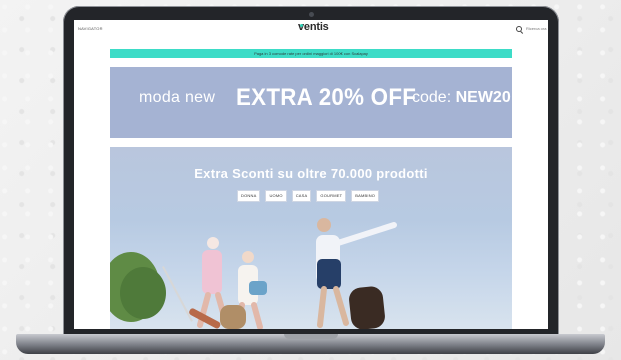 The height and width of the screenshot is (360, 621). Describe the element at coordinates (177, 97) in the screenshot. I see `banner-left-text: moda new` at that location.